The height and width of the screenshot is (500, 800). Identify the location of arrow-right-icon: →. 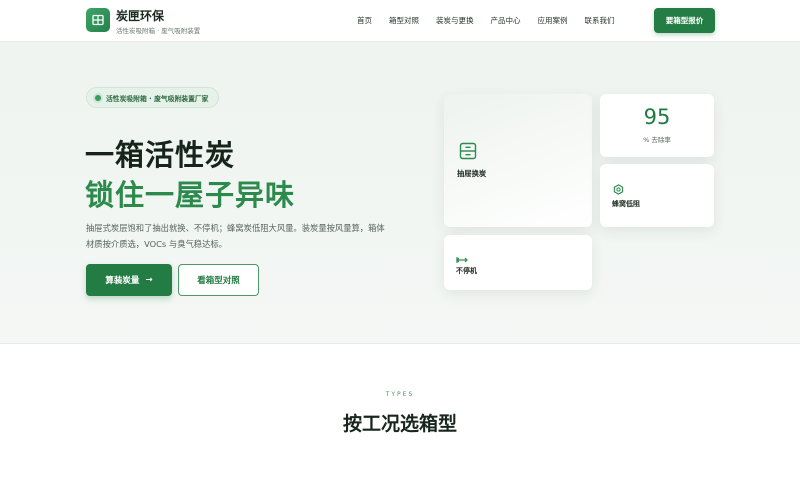
(149, 280).